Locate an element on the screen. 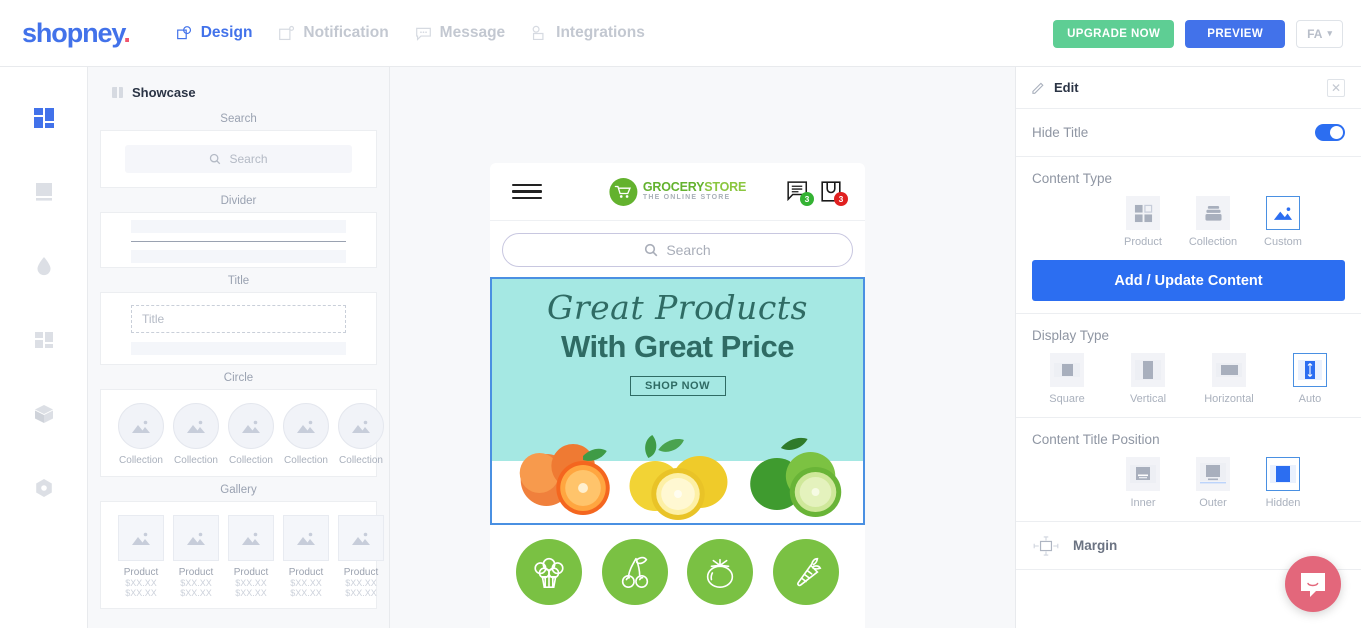 The image size is (1361, 628). shopney-logo: shopney. is located at coordinates (76, 33).